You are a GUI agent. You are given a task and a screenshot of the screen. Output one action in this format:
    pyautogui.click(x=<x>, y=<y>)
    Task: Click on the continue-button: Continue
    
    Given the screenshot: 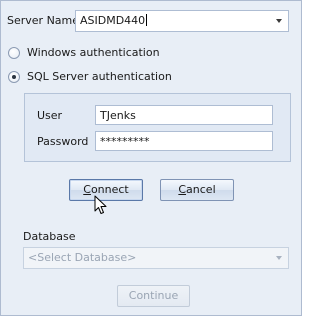 What is the action you would take?
    pyautogui.click(x=153, y=296)
    